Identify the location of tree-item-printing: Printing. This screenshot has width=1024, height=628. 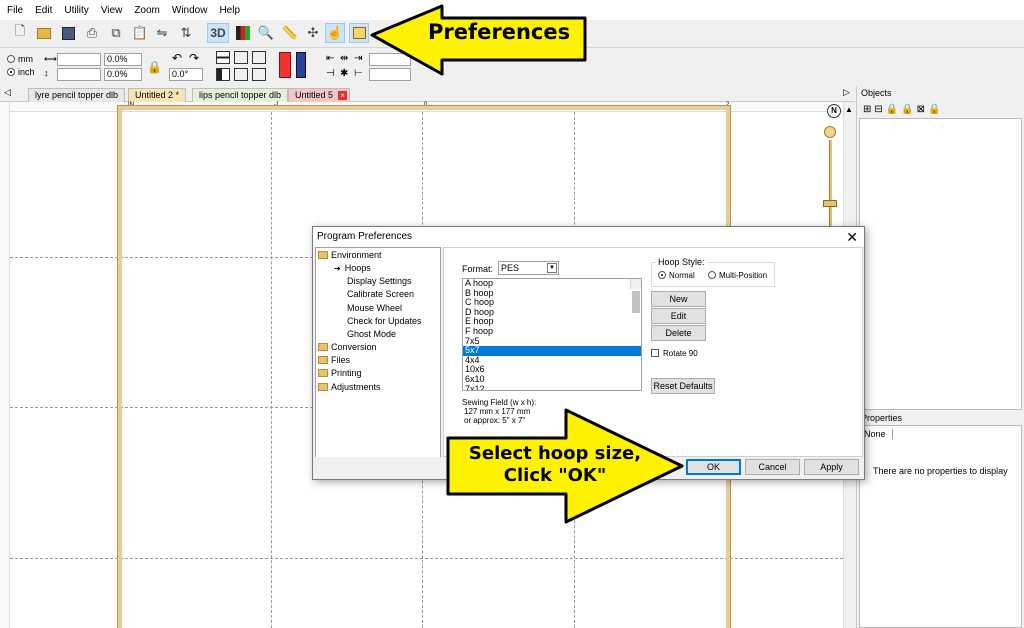
(340, 373).